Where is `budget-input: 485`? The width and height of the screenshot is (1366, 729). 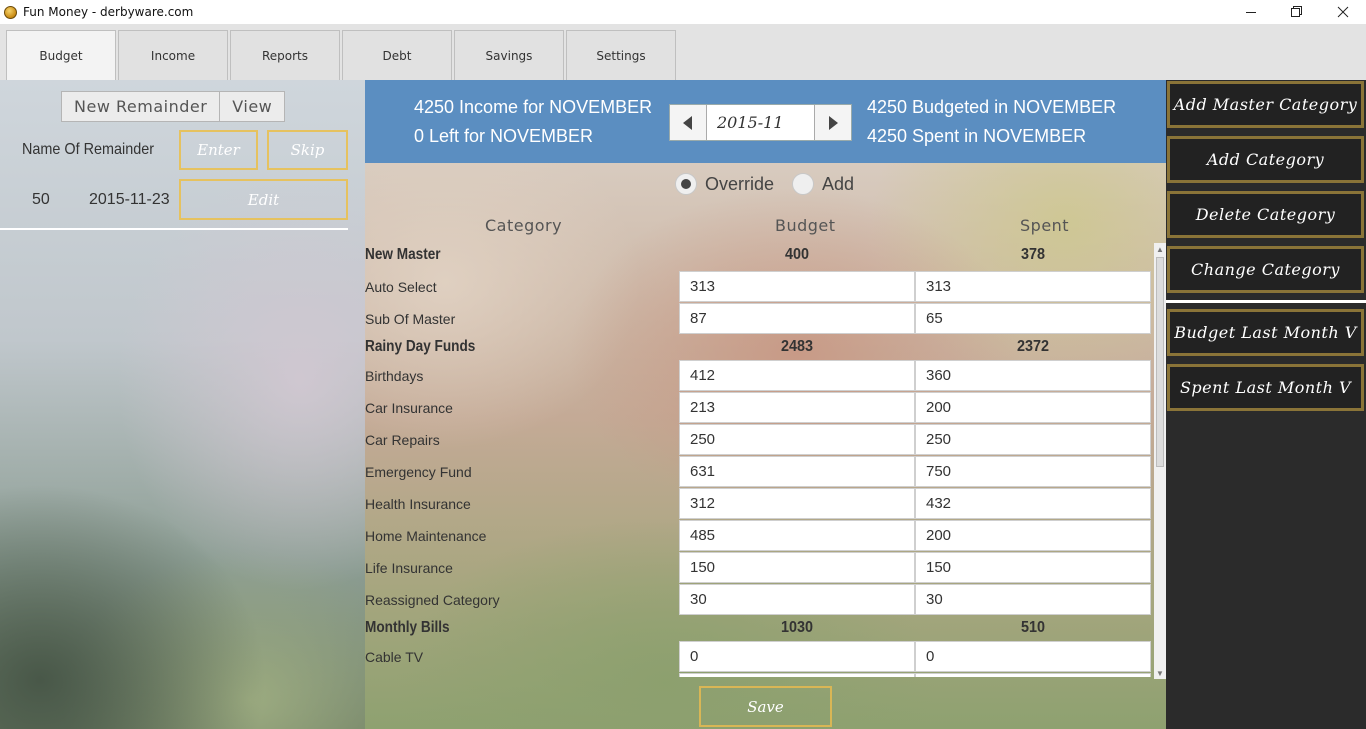
budget-input: 485 is located at coordinates (797, 535).